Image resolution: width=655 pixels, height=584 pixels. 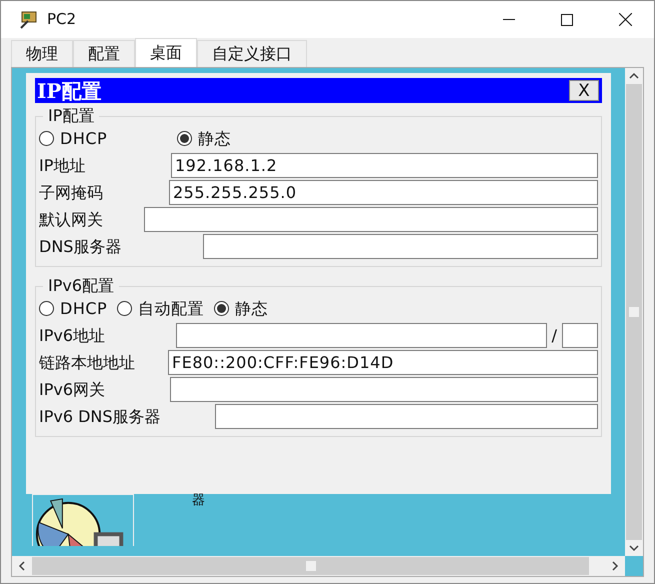 I want to click on horizontal-scrollbar, so click(x=318, y=566).